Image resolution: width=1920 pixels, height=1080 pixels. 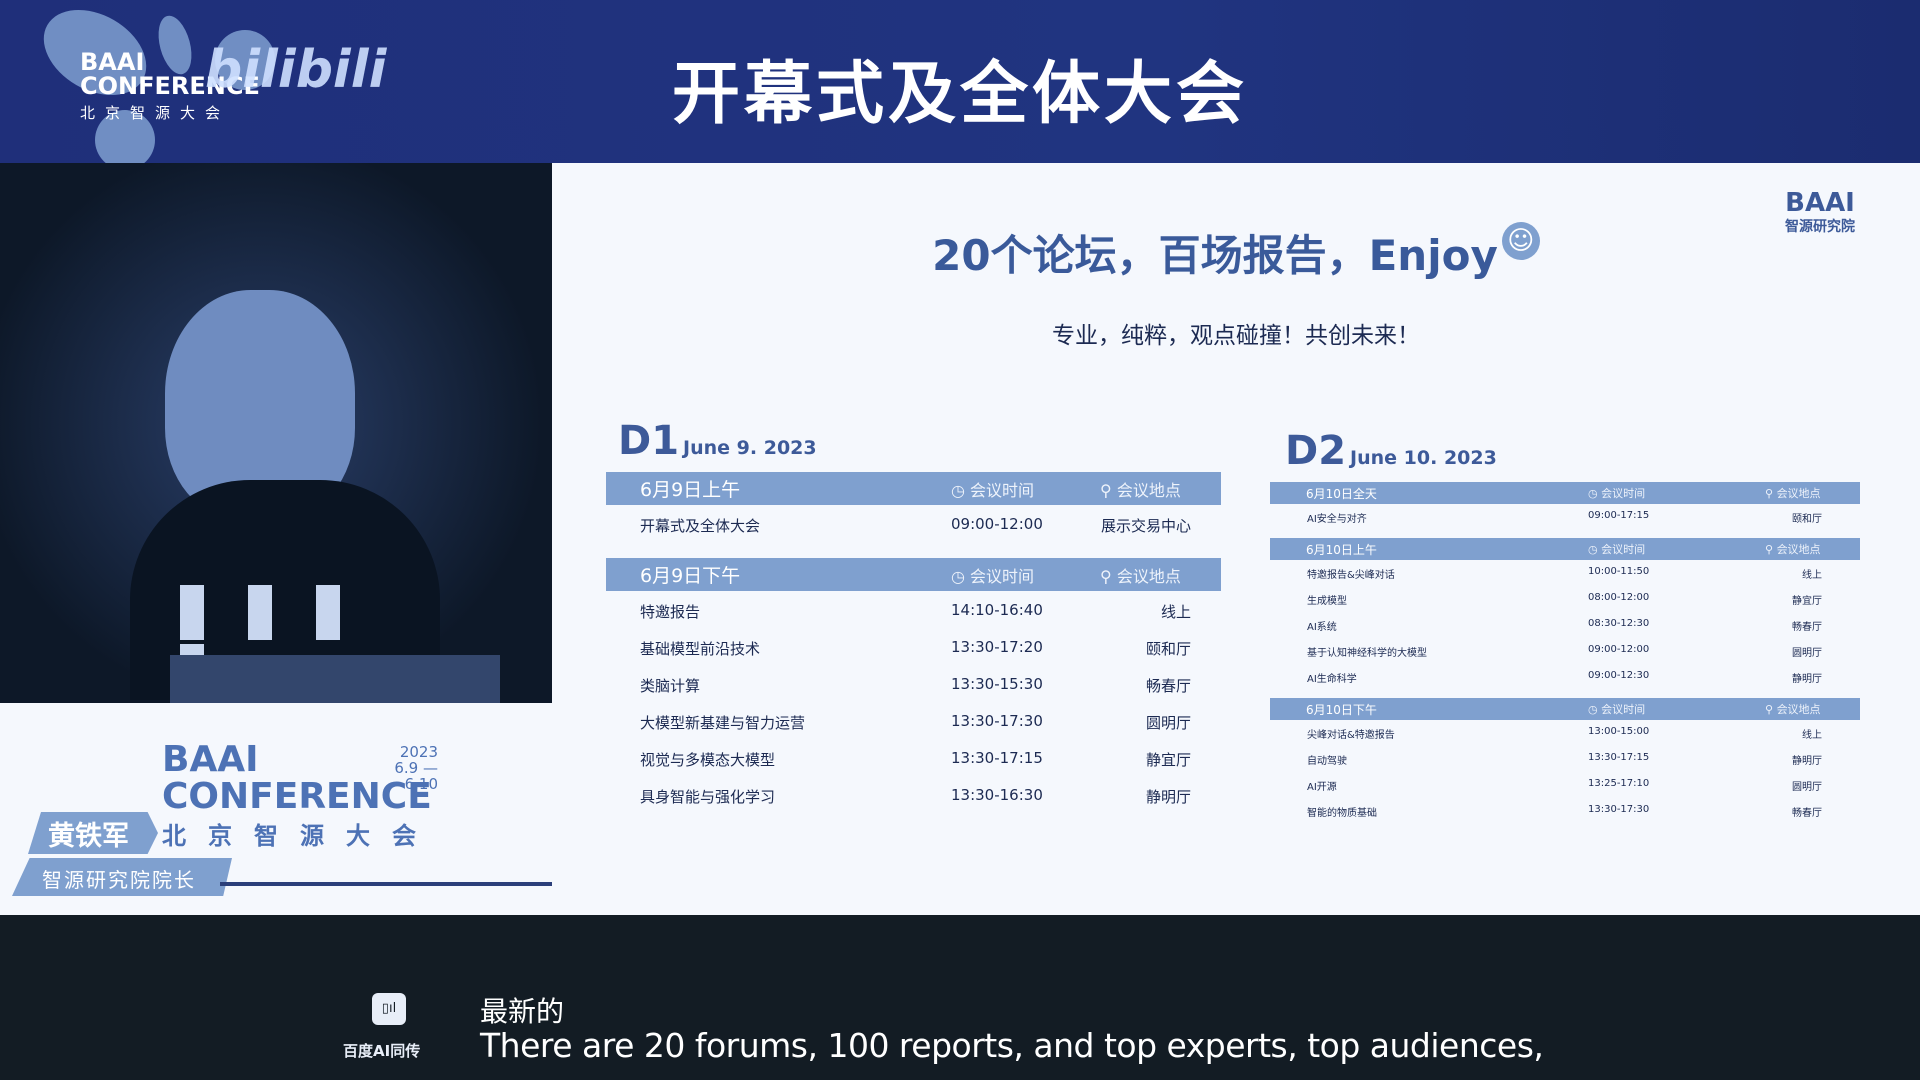 What do you see at coordinates (1565, 739) in the screenshot?
I see `schedule-row: 尖峰对话&特邀报告 13:00-15:00 线上` at bounding box center [1565, 739].